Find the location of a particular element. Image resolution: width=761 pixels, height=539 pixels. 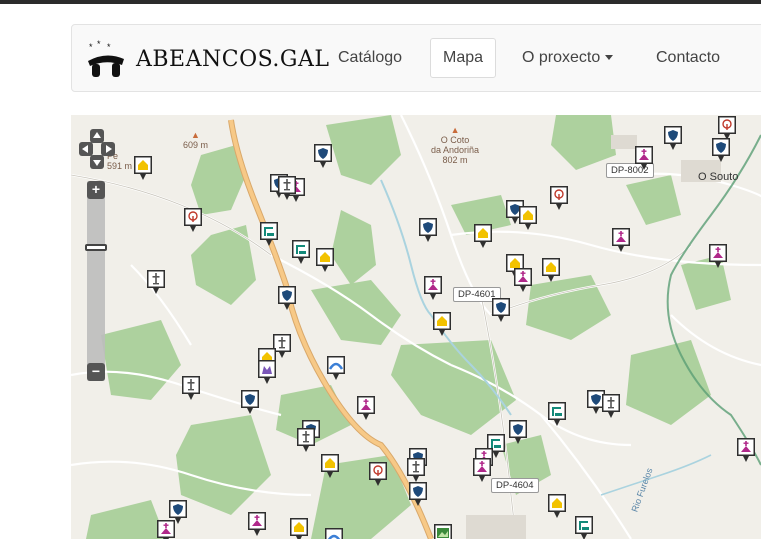

nav-mapa: Mapa is located at coordinates (463, 58).